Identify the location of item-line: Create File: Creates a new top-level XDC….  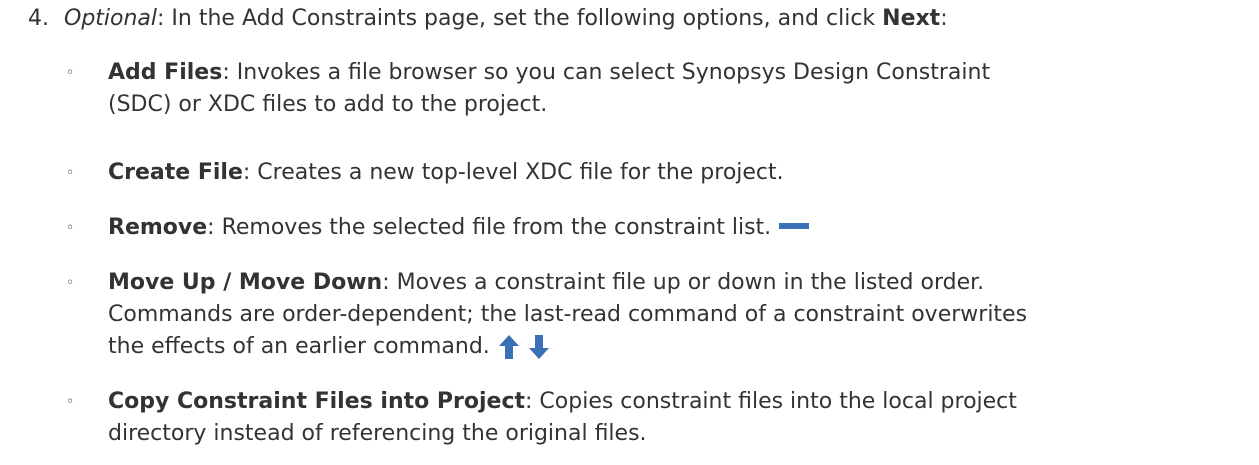
(678, 173).